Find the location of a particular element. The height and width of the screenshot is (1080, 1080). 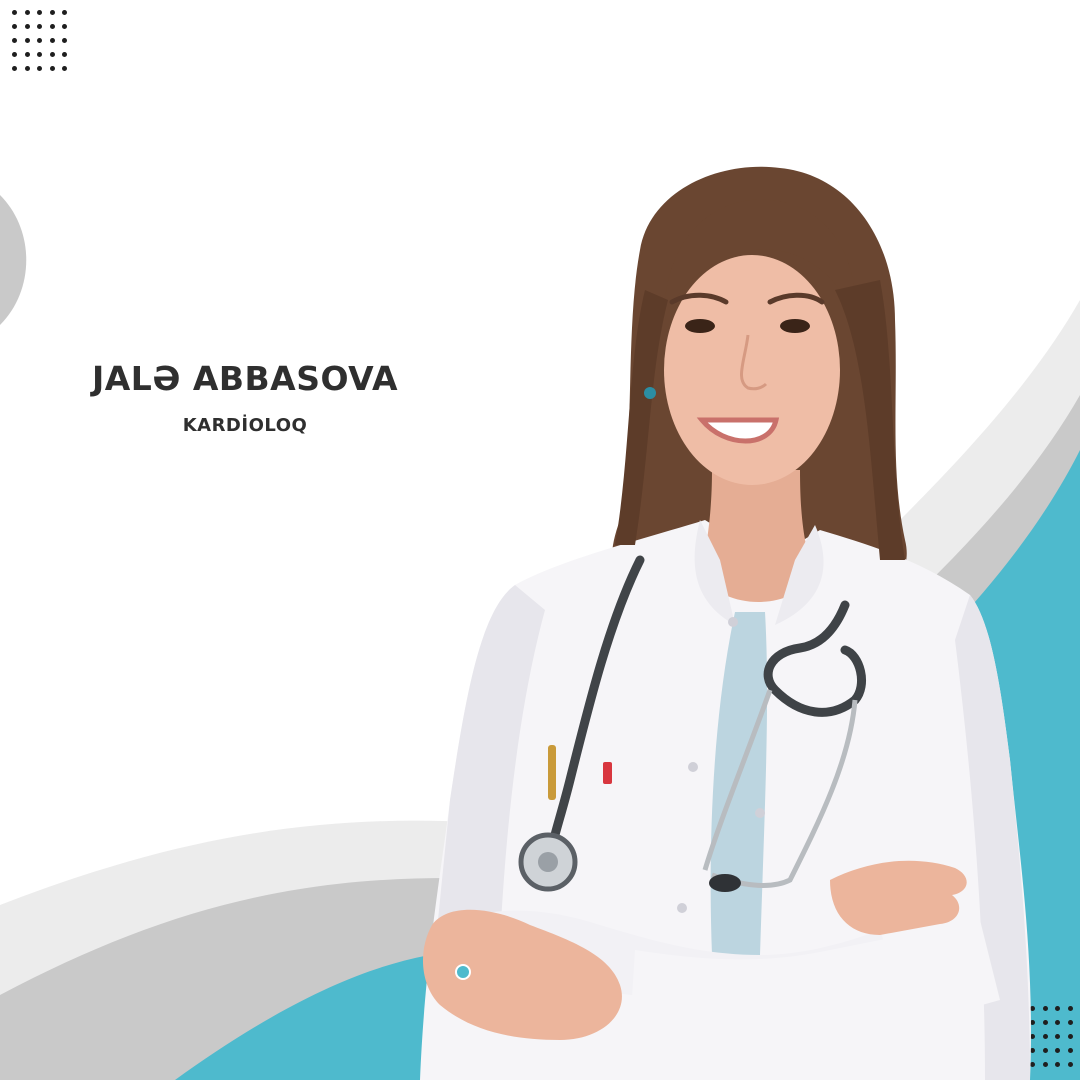

eye-right is located at coordinates (795, 326).